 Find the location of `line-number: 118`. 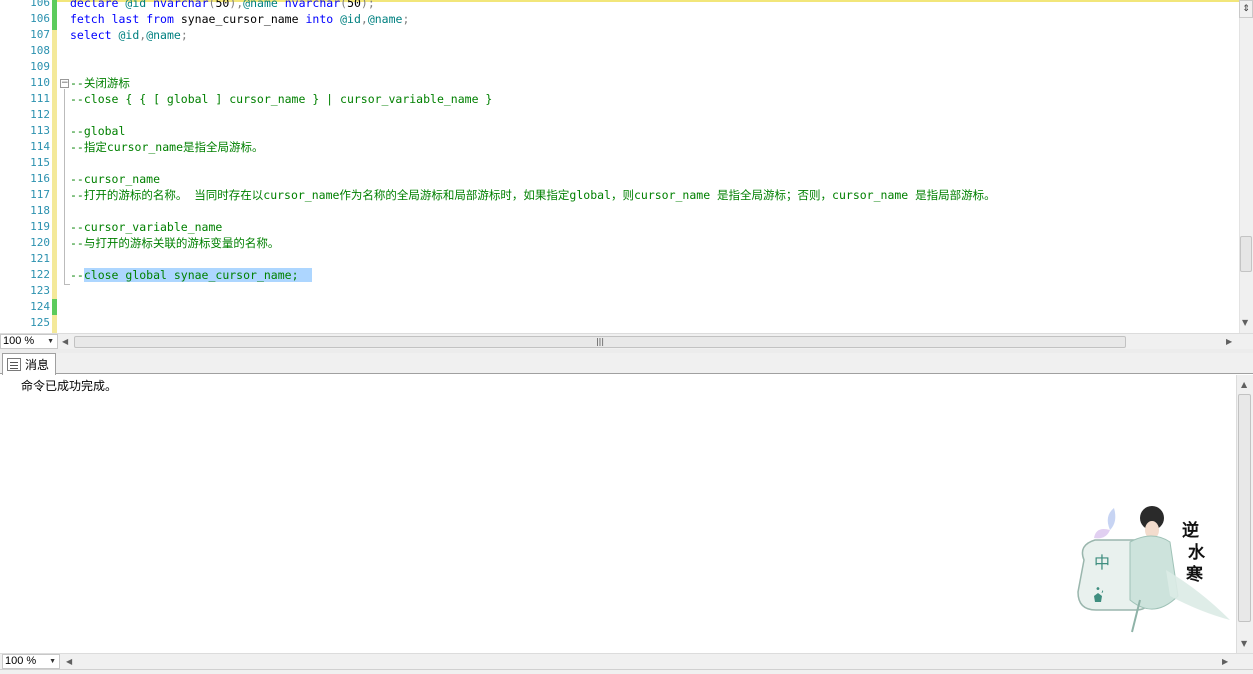

line-number: 118 is located at coordinates (40, 210).